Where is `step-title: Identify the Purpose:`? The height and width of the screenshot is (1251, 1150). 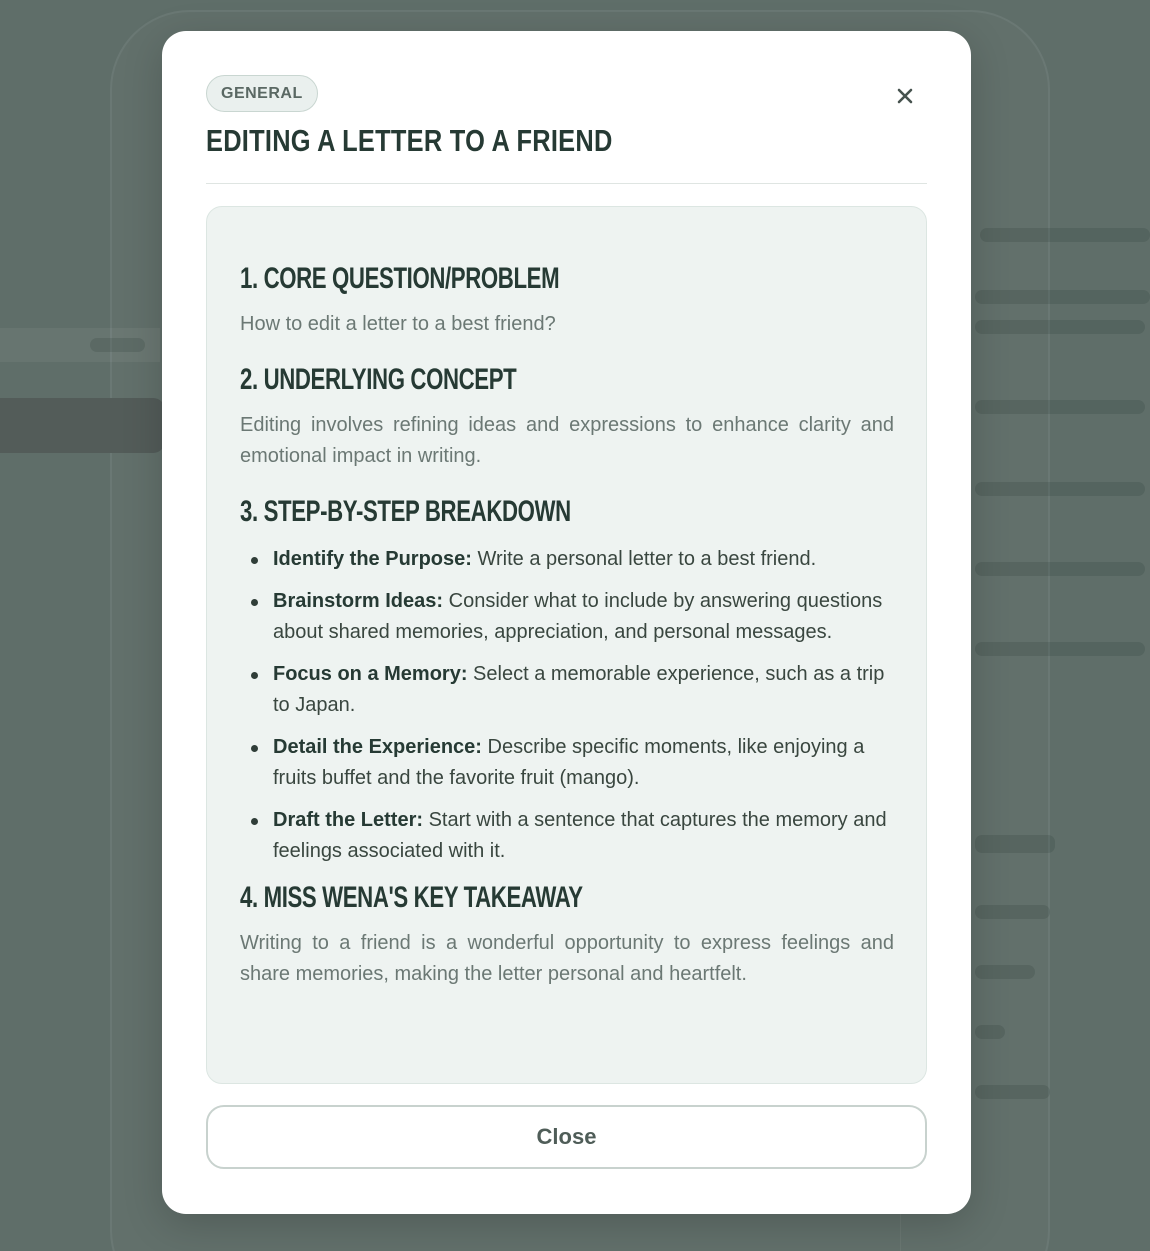 step-title: Identify the Purpose: is located at coordinates (372, 559).